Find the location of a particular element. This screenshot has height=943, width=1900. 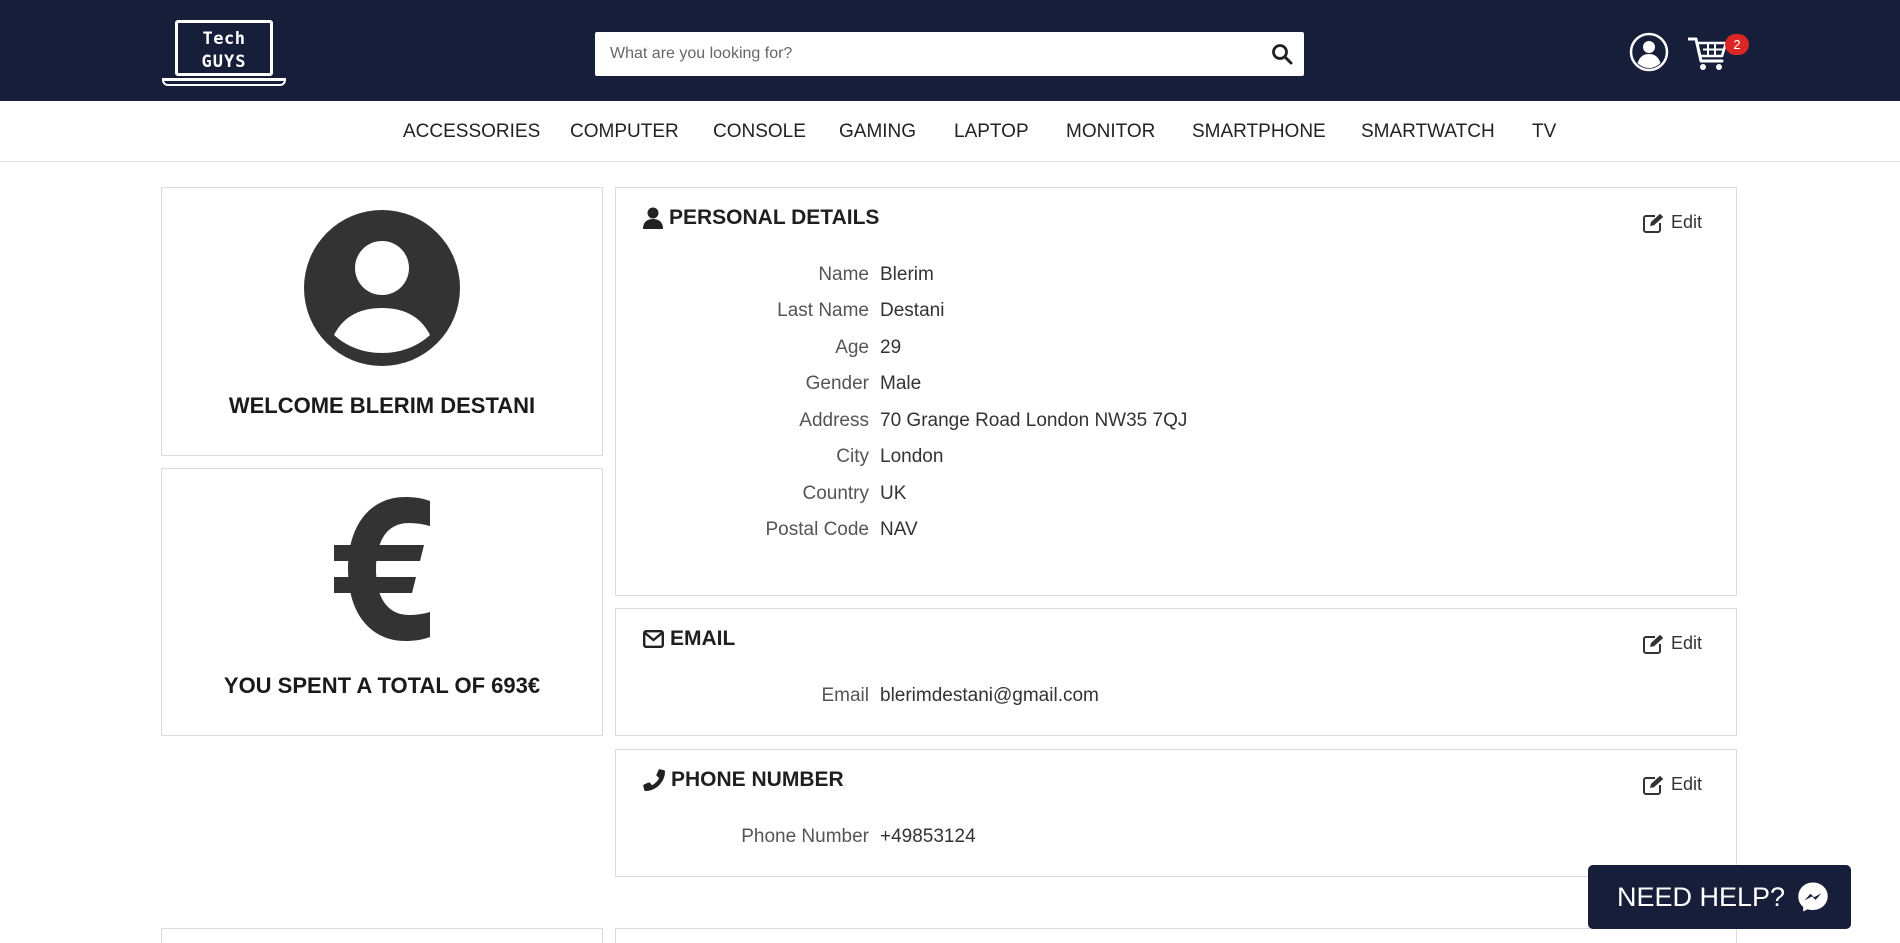

field-label: Address is located at coordinates (834, 420).